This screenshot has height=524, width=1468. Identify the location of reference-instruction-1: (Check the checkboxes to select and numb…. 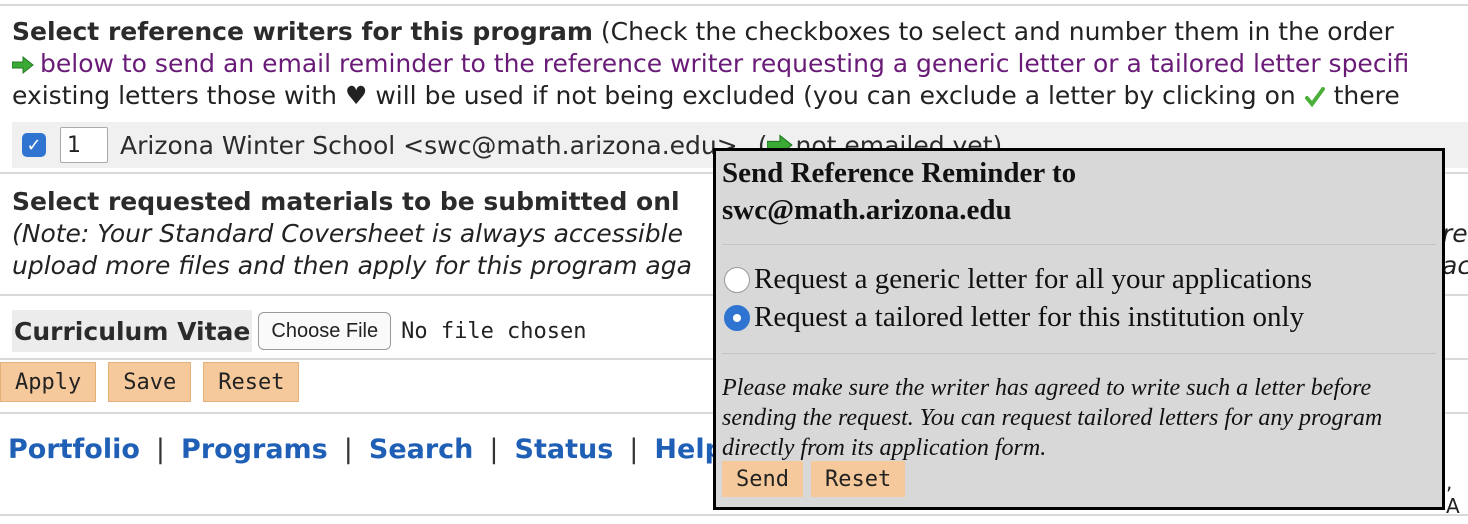
(993, 31).